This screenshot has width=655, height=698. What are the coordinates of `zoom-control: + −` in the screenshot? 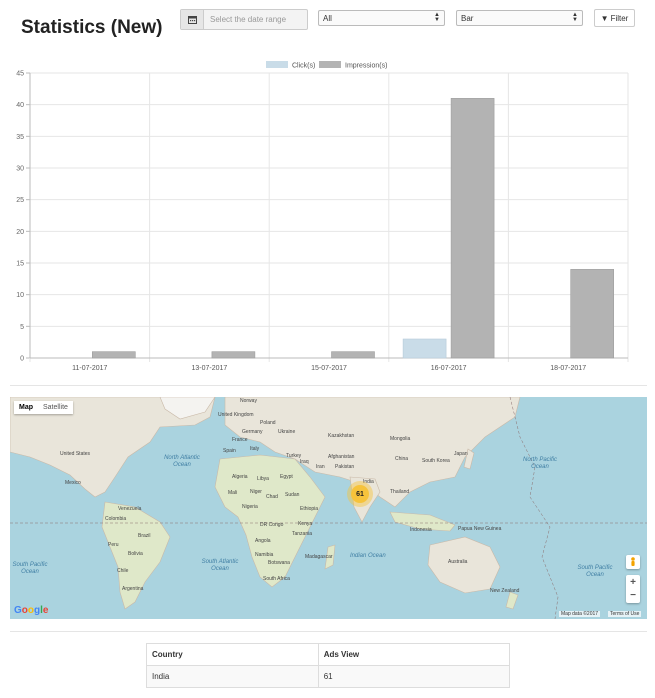 It's located at (633, 589).